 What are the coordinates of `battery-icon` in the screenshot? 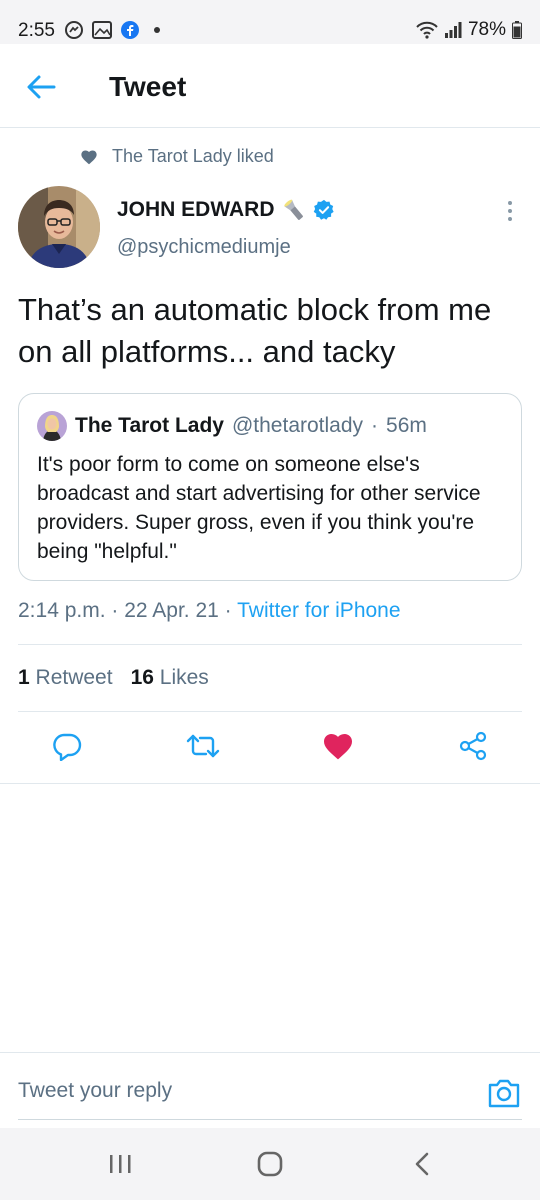 It's located at (517, 30).